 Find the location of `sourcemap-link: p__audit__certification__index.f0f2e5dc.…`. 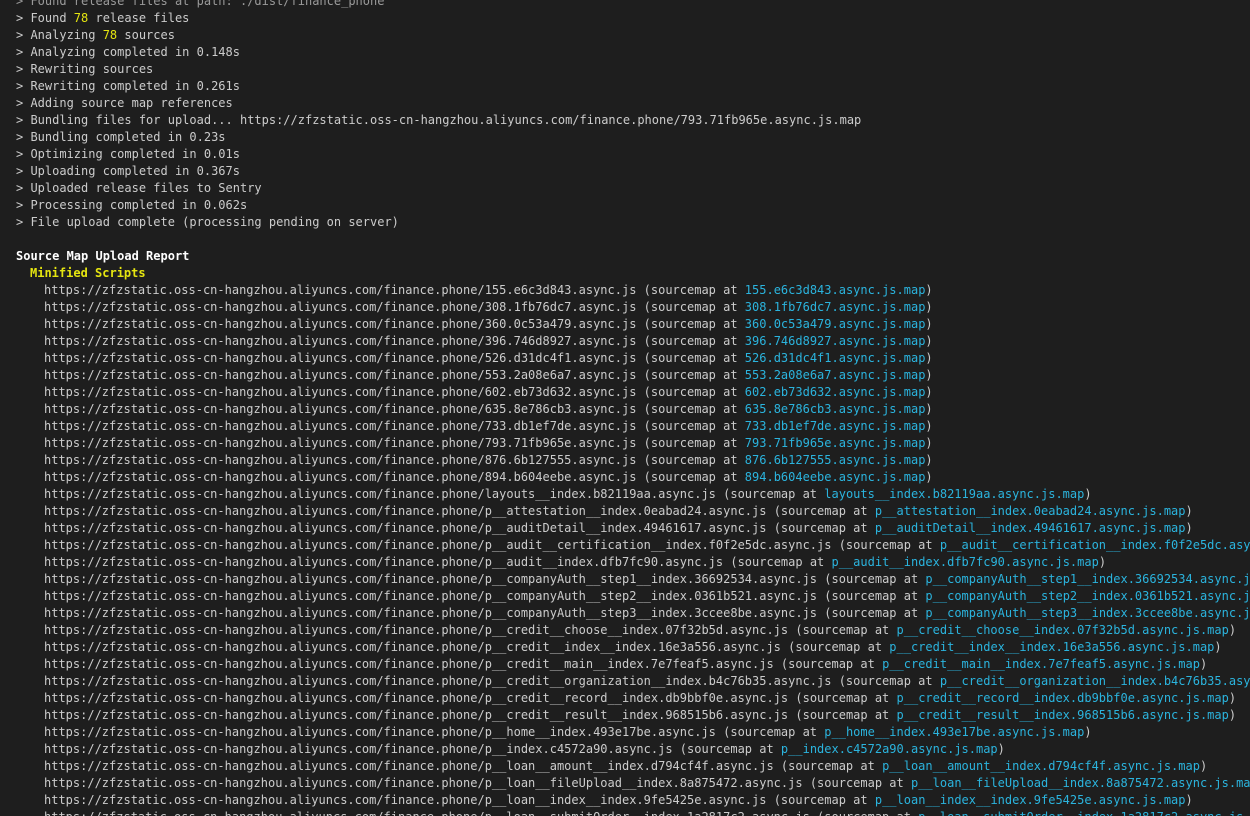

sourcemap-link: p__audit__certification__index.f0f2e5dc.… is located at coordinates (1095, 545).